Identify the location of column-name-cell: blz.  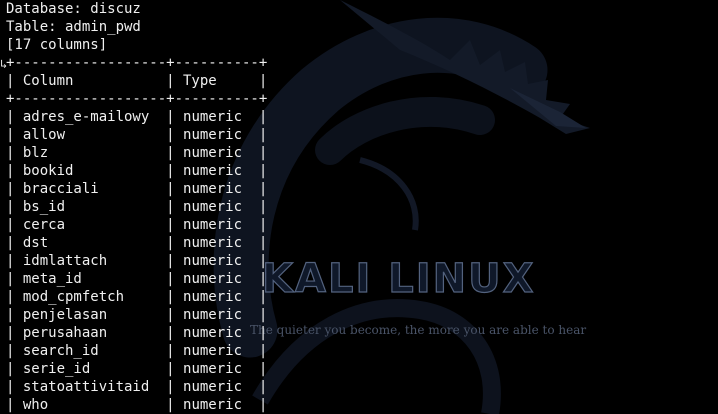
(90, 153).